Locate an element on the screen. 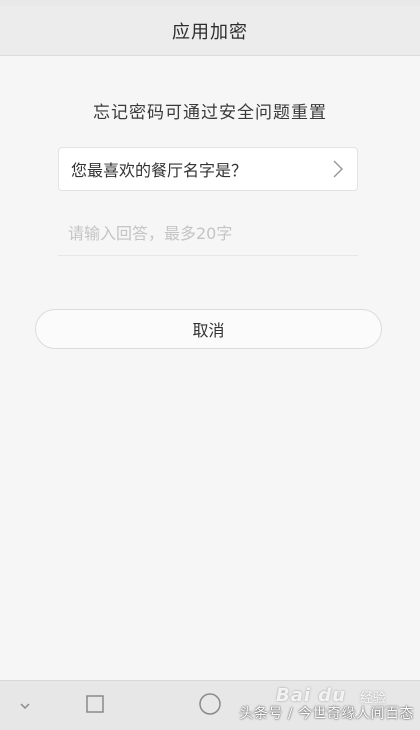 This screenshot has height=730, width=420. answer-input is located at coordinates (208, 233).